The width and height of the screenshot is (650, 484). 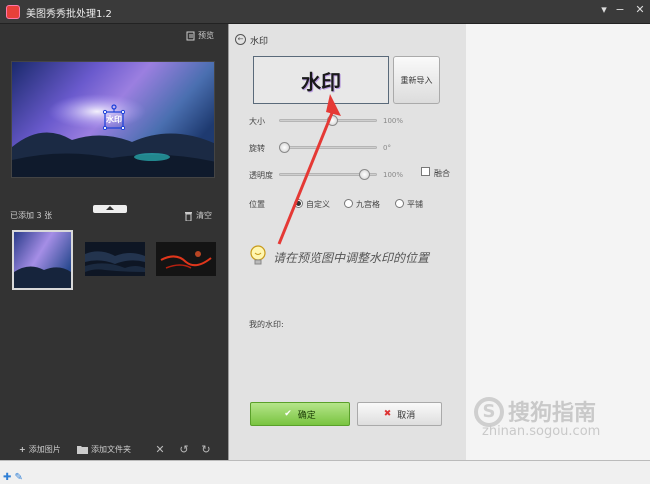 I want to click on rotate-value: 0°, so click(x=387, y=148).